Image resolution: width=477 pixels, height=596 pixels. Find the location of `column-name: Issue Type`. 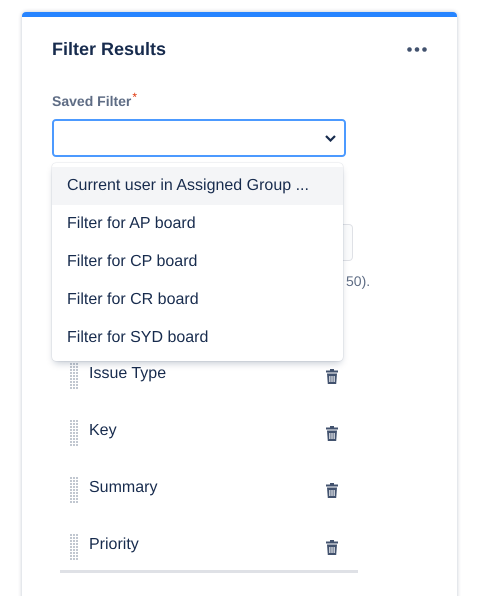

column-name: Issue Type is located at coordinates (128, 374).